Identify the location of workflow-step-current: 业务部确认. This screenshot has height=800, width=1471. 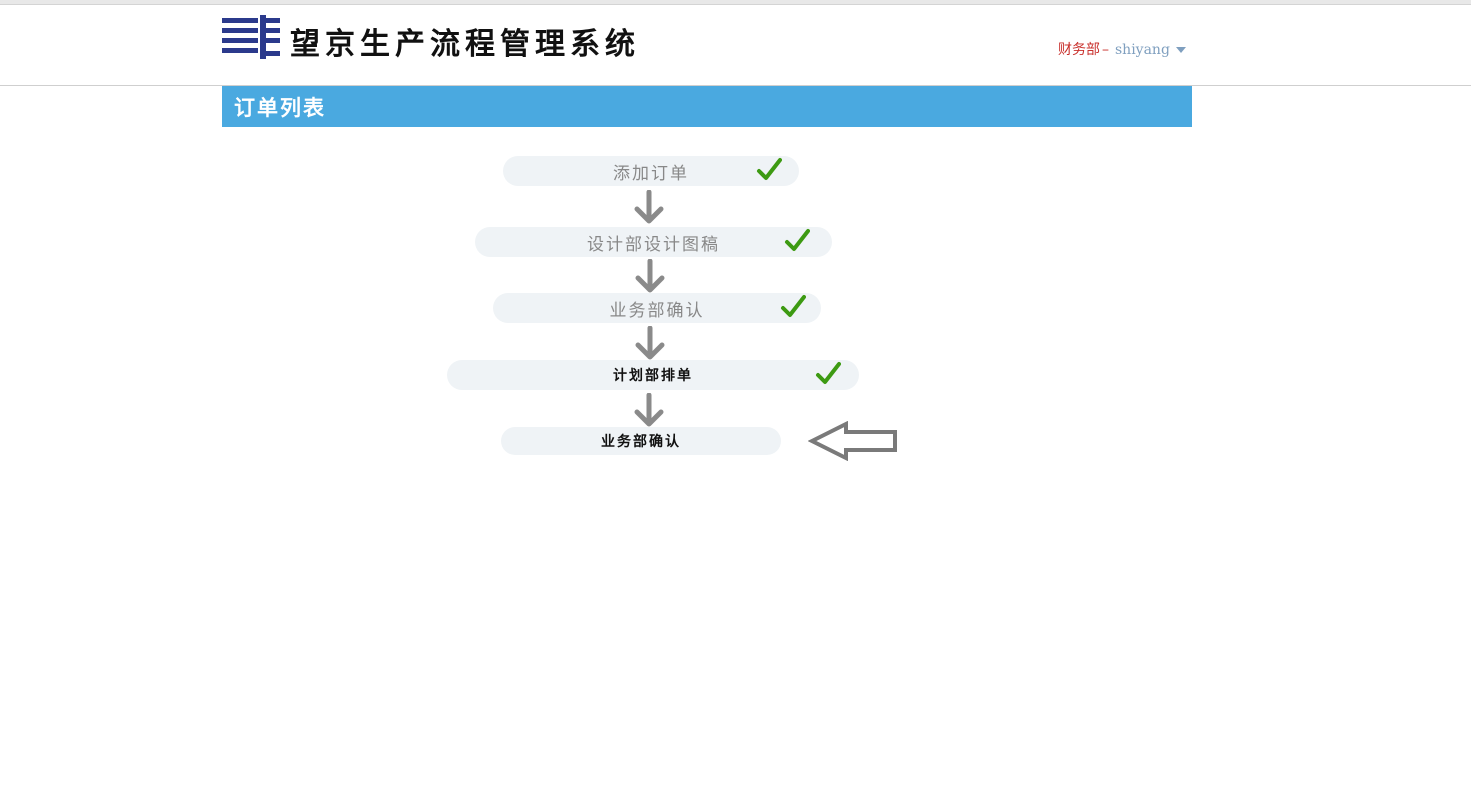
(641, 441).